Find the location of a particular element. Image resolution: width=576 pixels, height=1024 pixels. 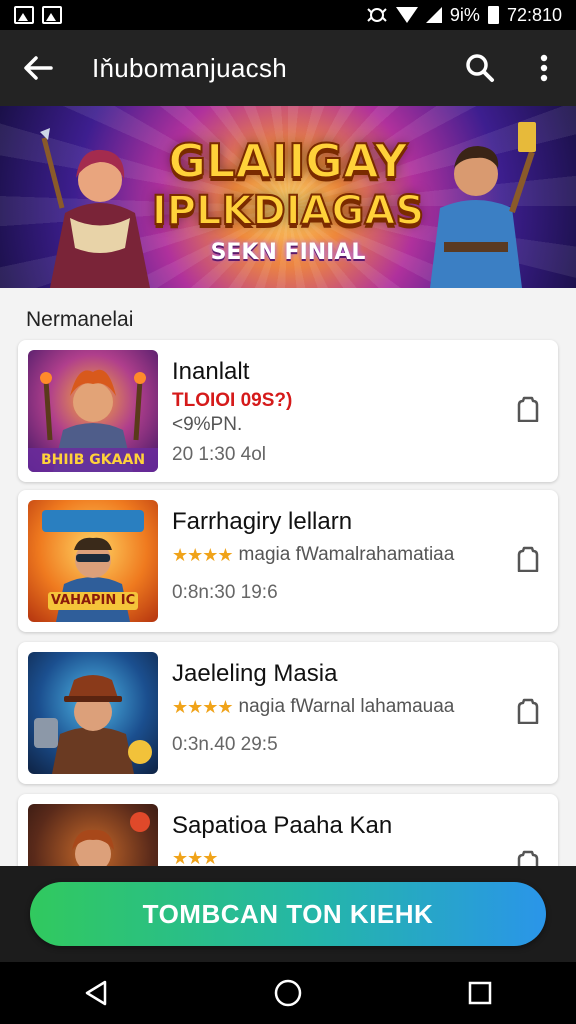

search-button is located at coordinates (480, 68).